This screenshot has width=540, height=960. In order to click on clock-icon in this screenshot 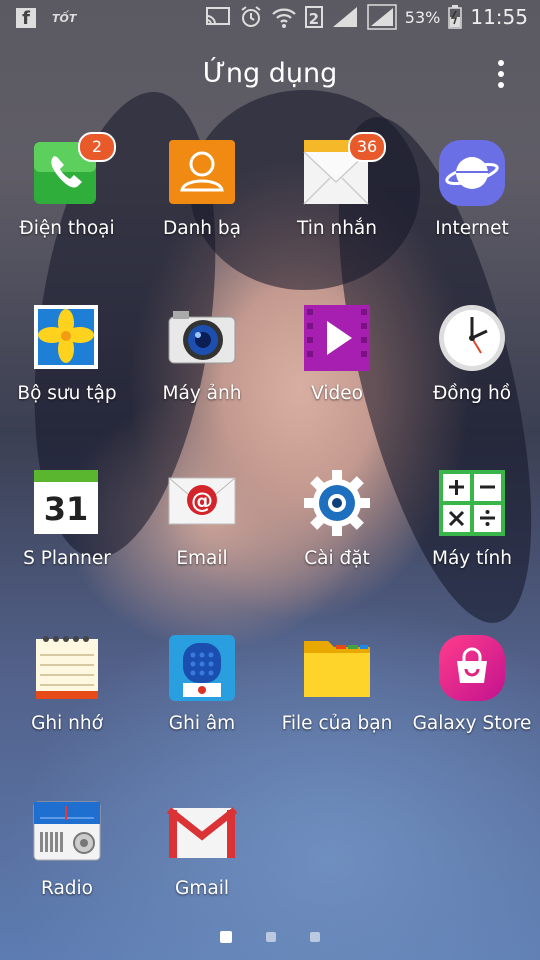, I will do `click(472, 338)`.